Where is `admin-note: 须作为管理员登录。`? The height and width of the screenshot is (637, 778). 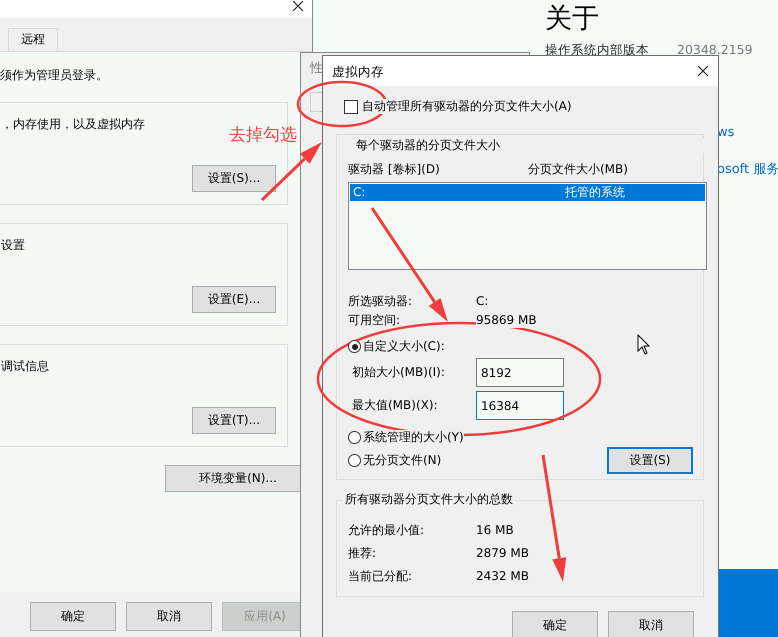 admin-note: 须作为管理员登录。 is located at coordinates (54, 75).